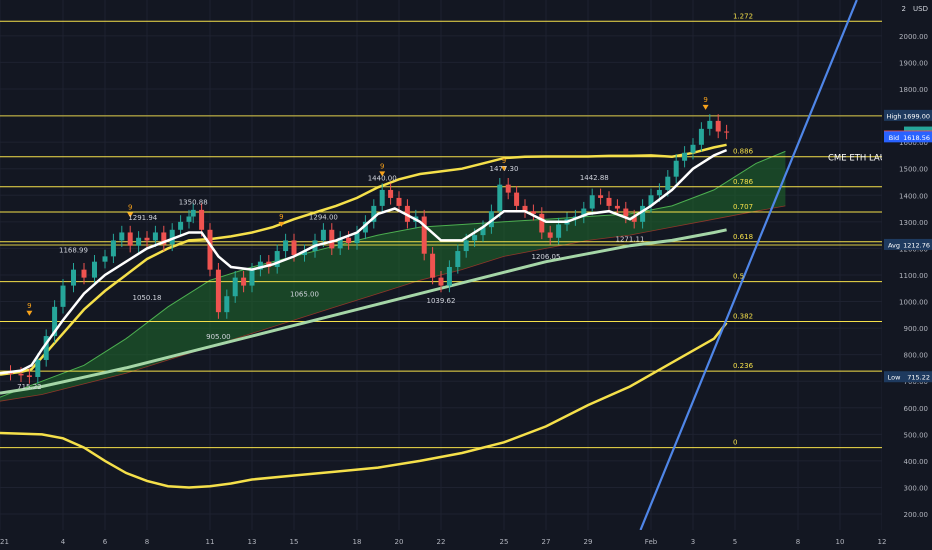  Describe the element at coordinates (738, 277) in the screenshot. I see `fib-level-label: 0.5` at that location.